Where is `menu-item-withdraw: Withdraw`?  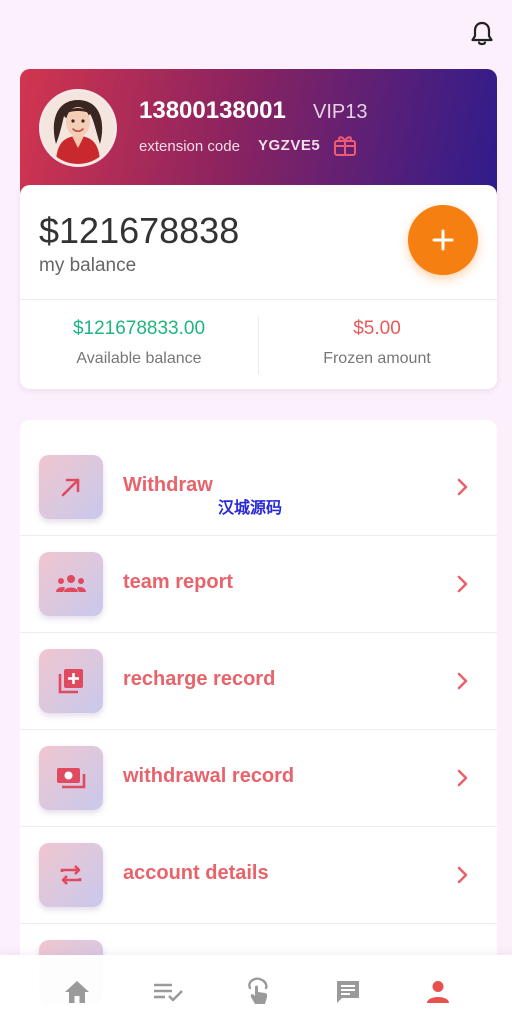
menu-item-withdraw: Withdraw is located at coordinates (258, 487).